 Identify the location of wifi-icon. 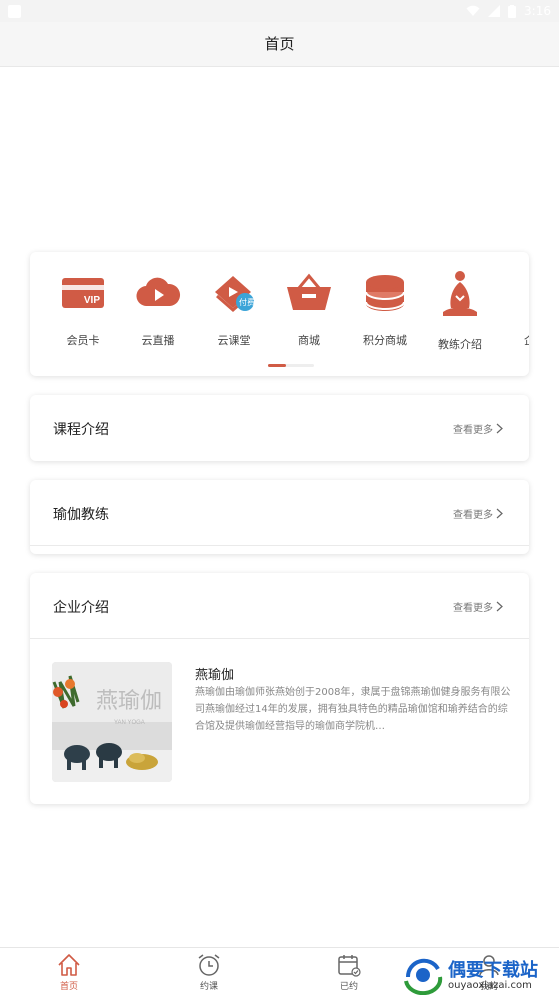
(473, 10).